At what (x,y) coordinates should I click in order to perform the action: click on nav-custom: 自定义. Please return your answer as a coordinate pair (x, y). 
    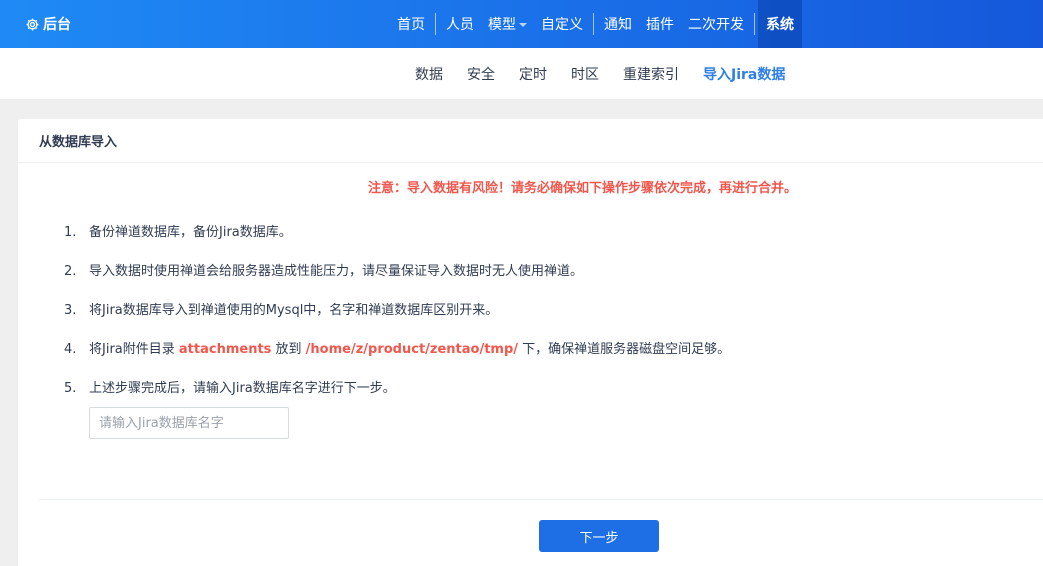
    Looking at the image, I should click on (562, 24).